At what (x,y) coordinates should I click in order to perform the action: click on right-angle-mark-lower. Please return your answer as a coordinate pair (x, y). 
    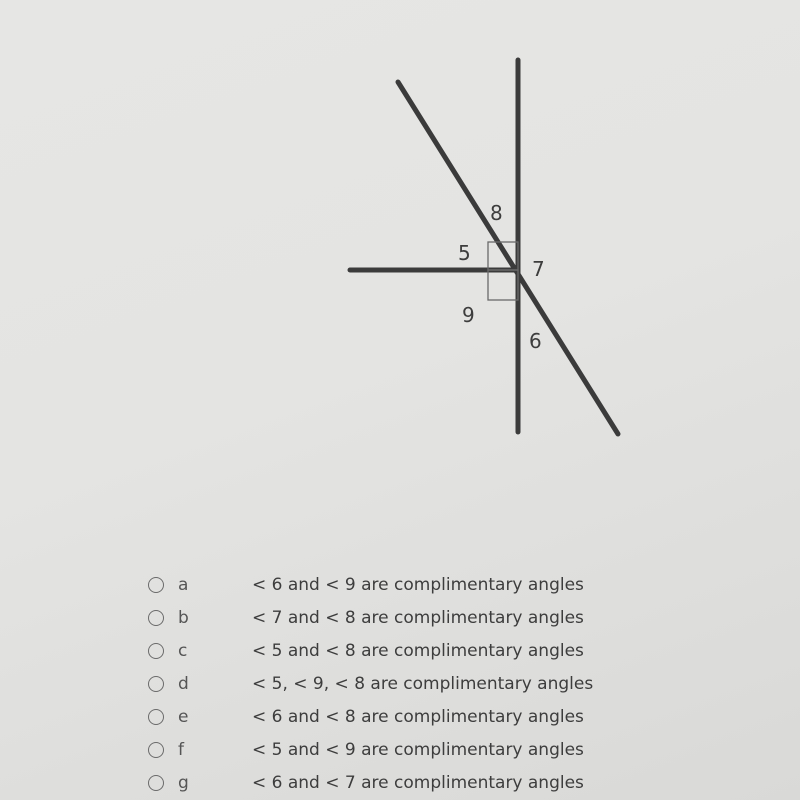
    Looking at the image, I should click on (503, 285).